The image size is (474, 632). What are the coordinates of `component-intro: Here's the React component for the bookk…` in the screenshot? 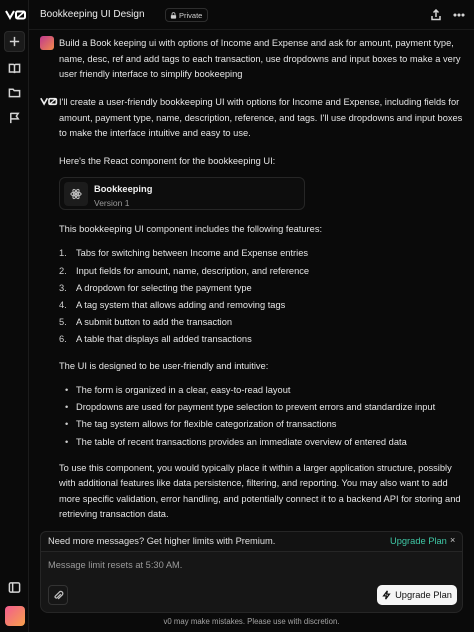 It's located at (167, 160).